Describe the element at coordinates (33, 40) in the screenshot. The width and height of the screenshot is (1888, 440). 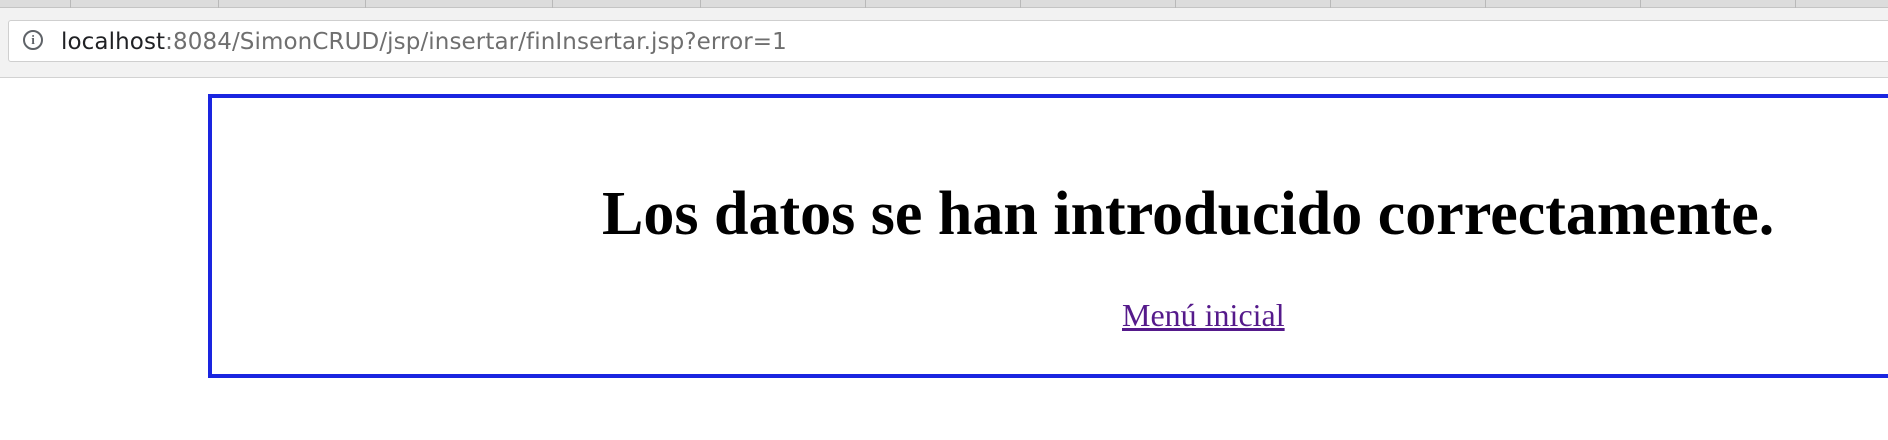
I see `info-icon: i` at that location.